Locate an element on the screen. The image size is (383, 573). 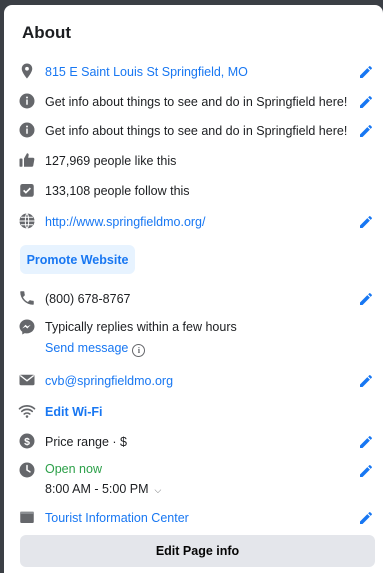
edit-price-pencil-icon is located at coordinates (366, 442).